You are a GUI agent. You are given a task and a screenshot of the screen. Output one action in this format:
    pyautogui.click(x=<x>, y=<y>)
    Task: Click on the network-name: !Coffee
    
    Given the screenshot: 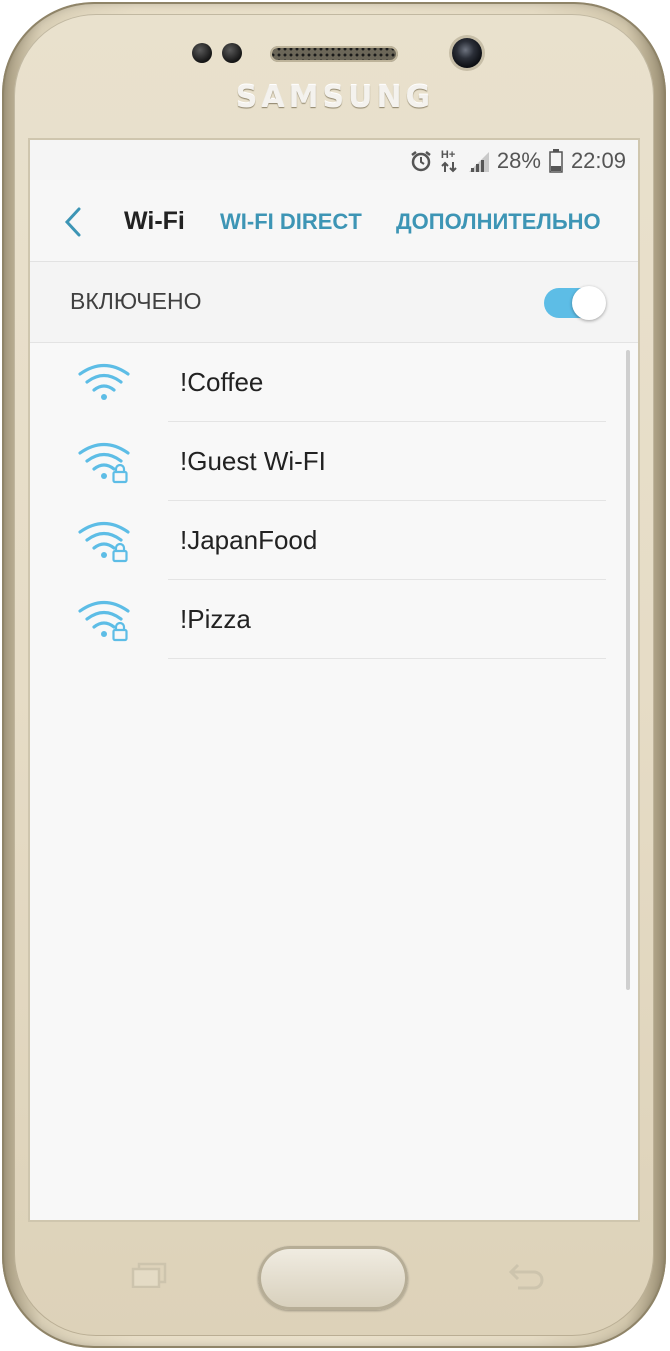 What is the action you would take?
    pyautogui.click(x=222, y=382)
    